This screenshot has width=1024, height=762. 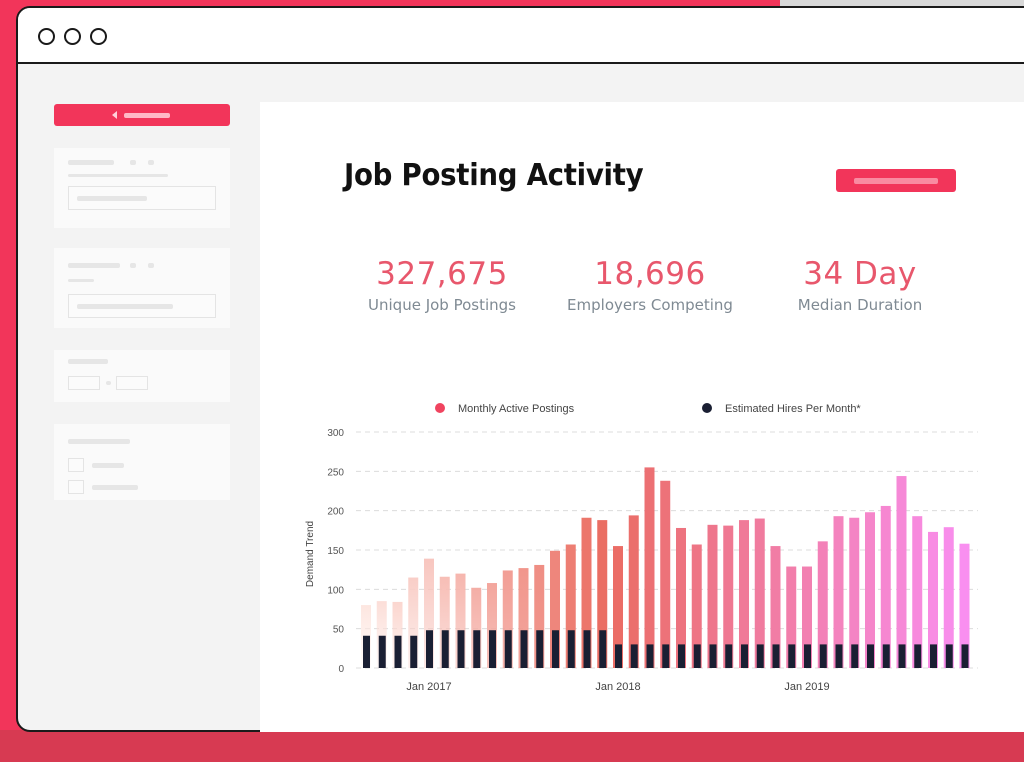 I want to click on stat-unique-postings: 327,675 Unique Job Postings, so click(x=442, y=285).